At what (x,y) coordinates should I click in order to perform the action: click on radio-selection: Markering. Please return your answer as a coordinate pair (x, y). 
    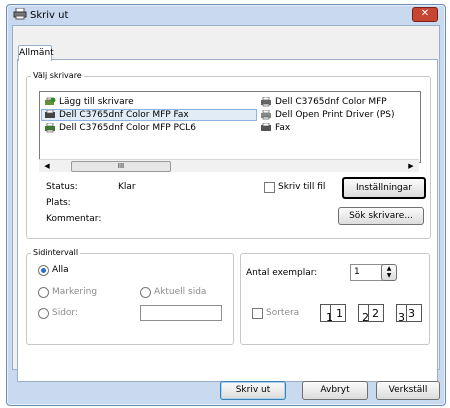
    Looking at the image, I should click on (68, 292).